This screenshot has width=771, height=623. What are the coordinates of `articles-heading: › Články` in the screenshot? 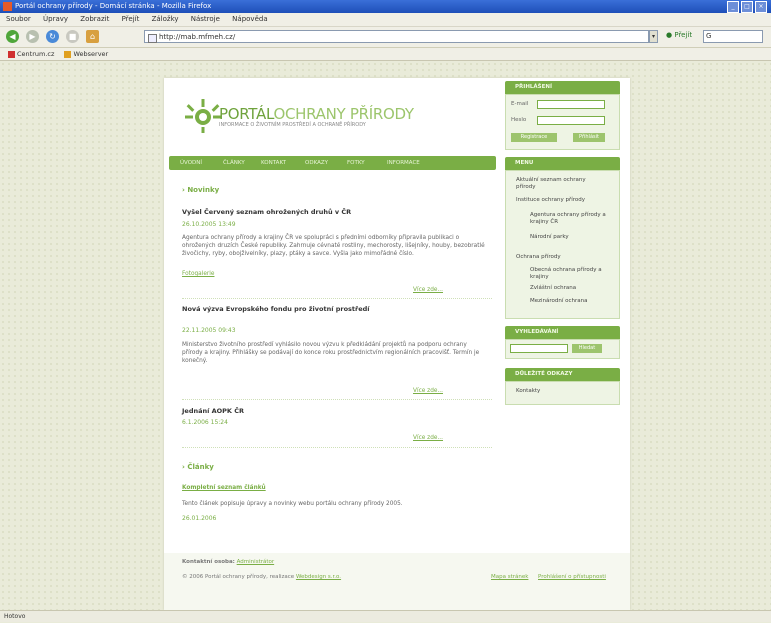 It's located at (198, 467).